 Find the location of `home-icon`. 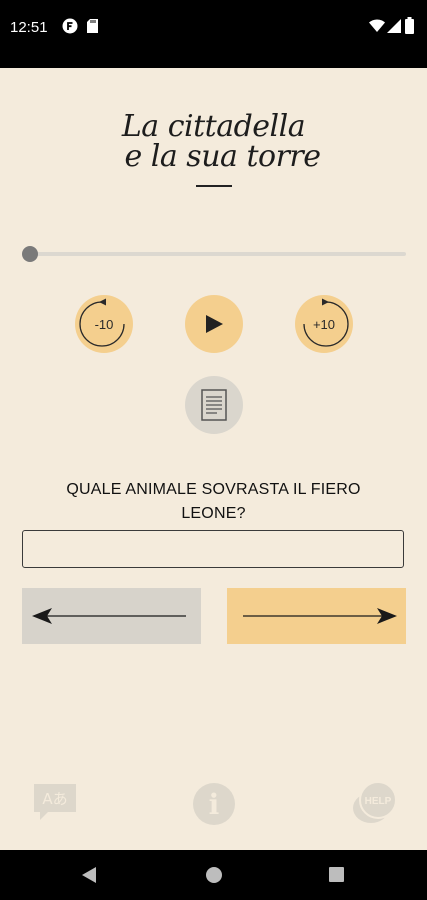

home-icon is located at coordinates (214, 877).